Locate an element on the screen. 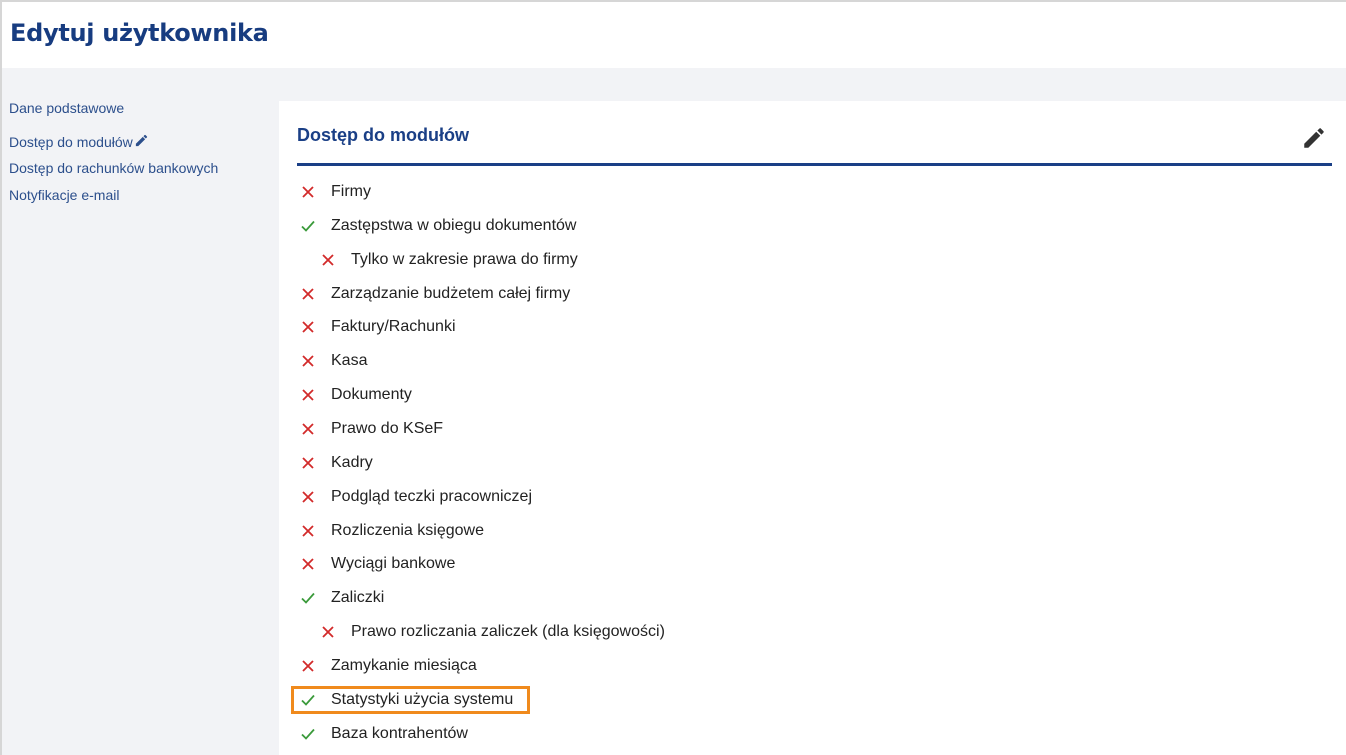 This screenshot has height=755, width=1346. module-label: Tylko w zakresie prawa do firmy is located at coordinates (464, 259).